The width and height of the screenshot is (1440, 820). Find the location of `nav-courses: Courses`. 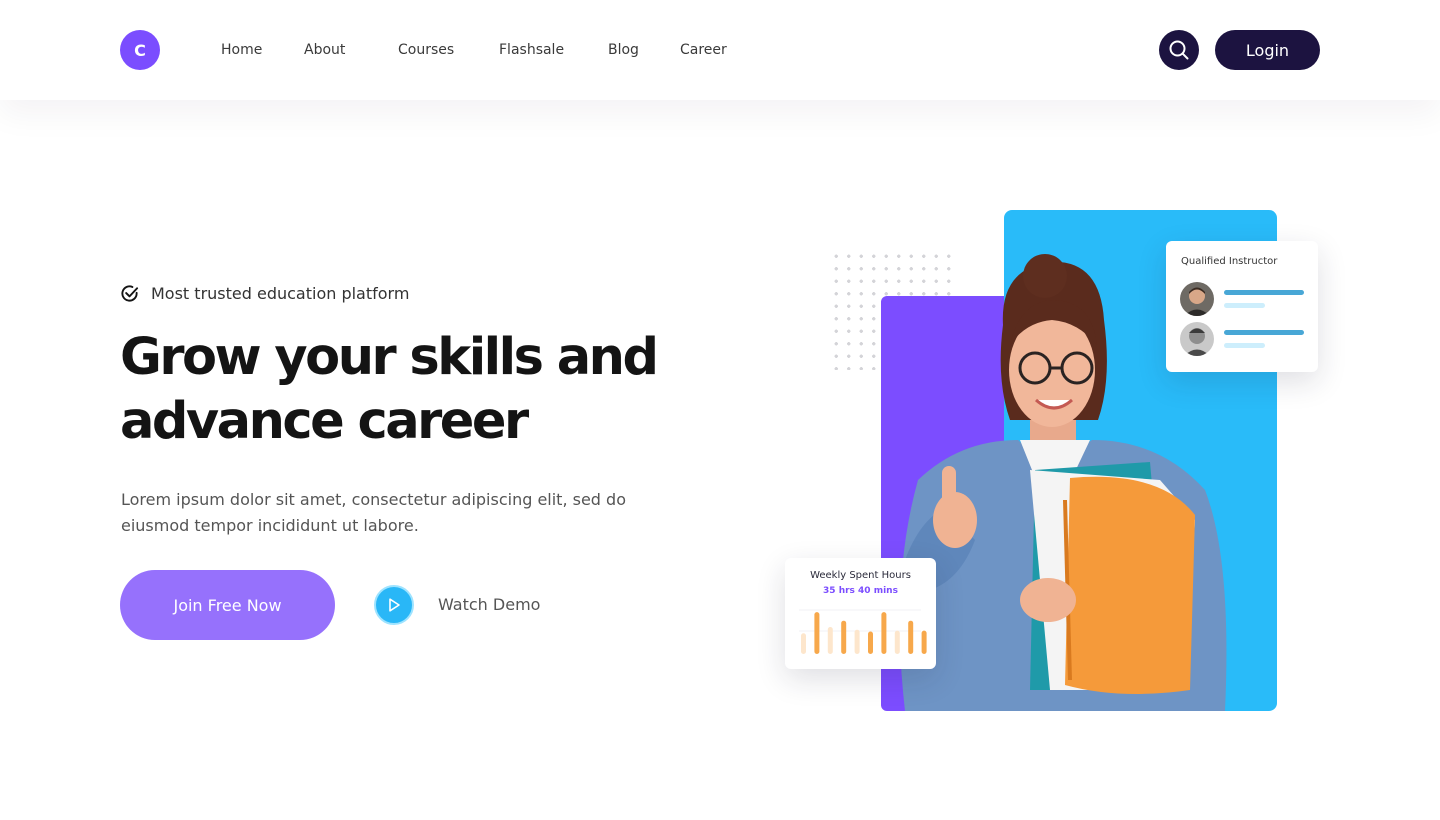

nav-courses: Courses is located at coordinates (426, 50).